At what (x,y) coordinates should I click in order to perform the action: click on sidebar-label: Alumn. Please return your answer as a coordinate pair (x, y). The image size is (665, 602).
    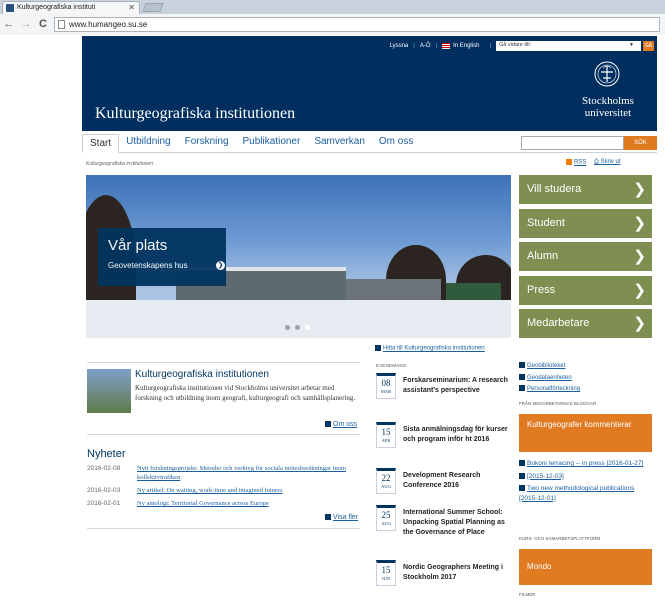
    Looking at the image, I should click on (543, 256).